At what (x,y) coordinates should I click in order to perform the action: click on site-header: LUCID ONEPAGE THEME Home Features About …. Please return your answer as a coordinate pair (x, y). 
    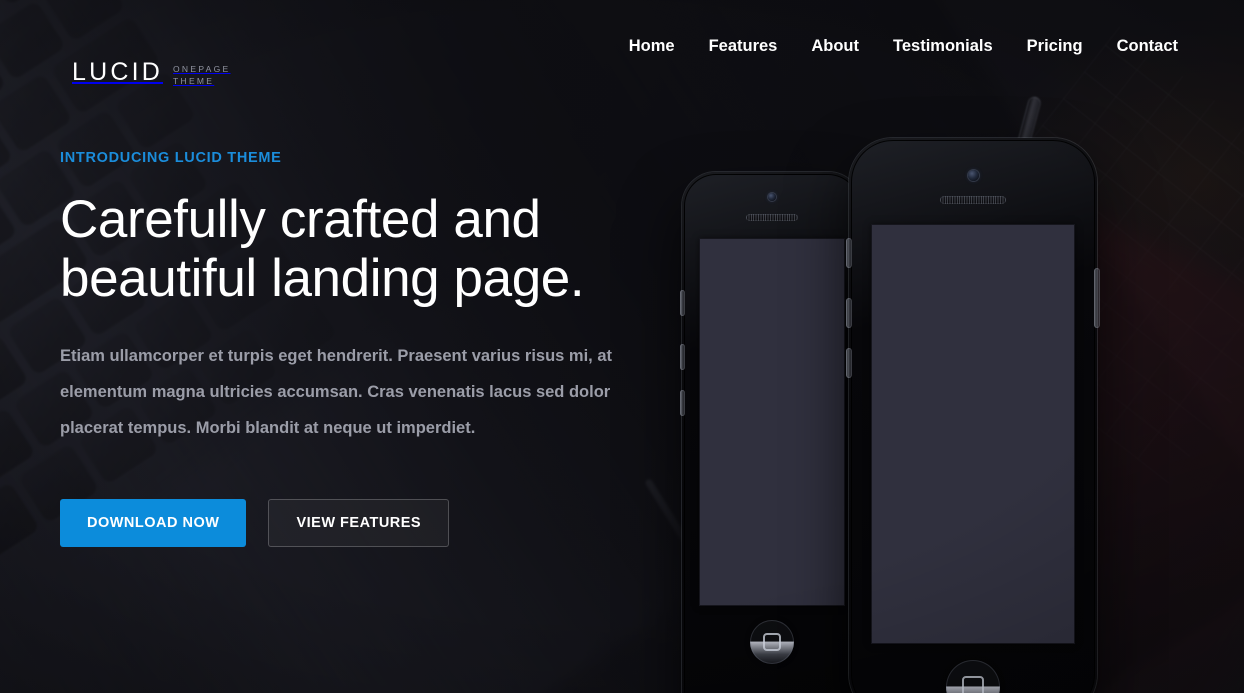
    Looking at the image, I should click on (622, 48).